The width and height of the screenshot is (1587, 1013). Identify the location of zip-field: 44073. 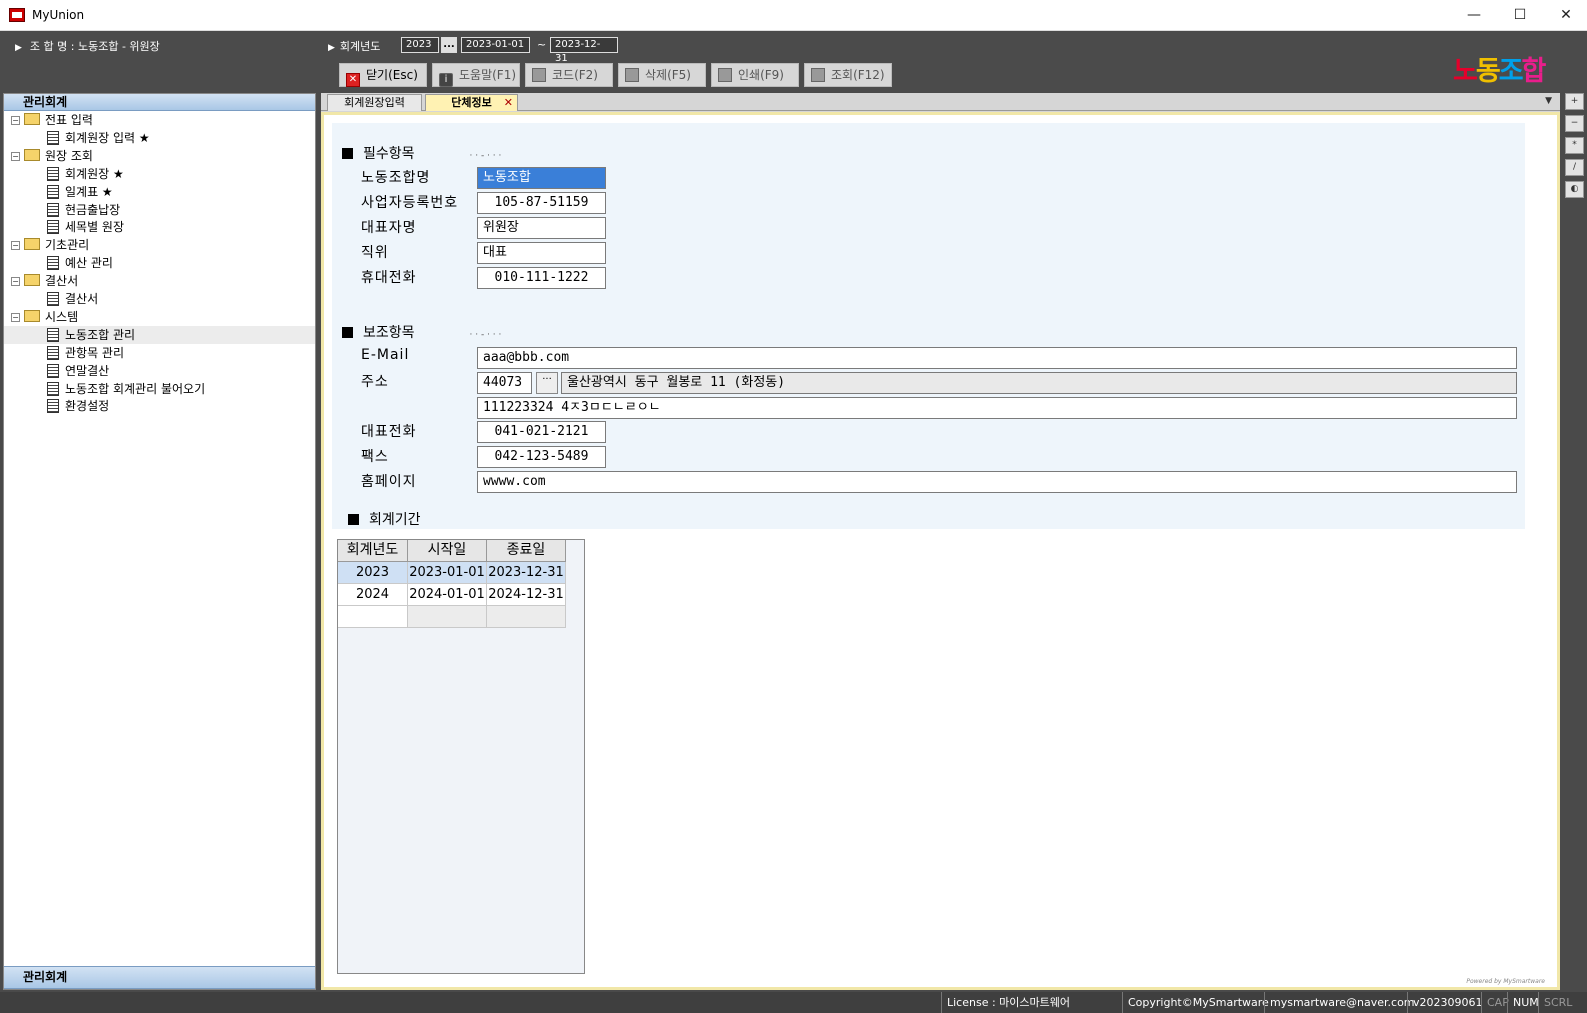
(504, 383).